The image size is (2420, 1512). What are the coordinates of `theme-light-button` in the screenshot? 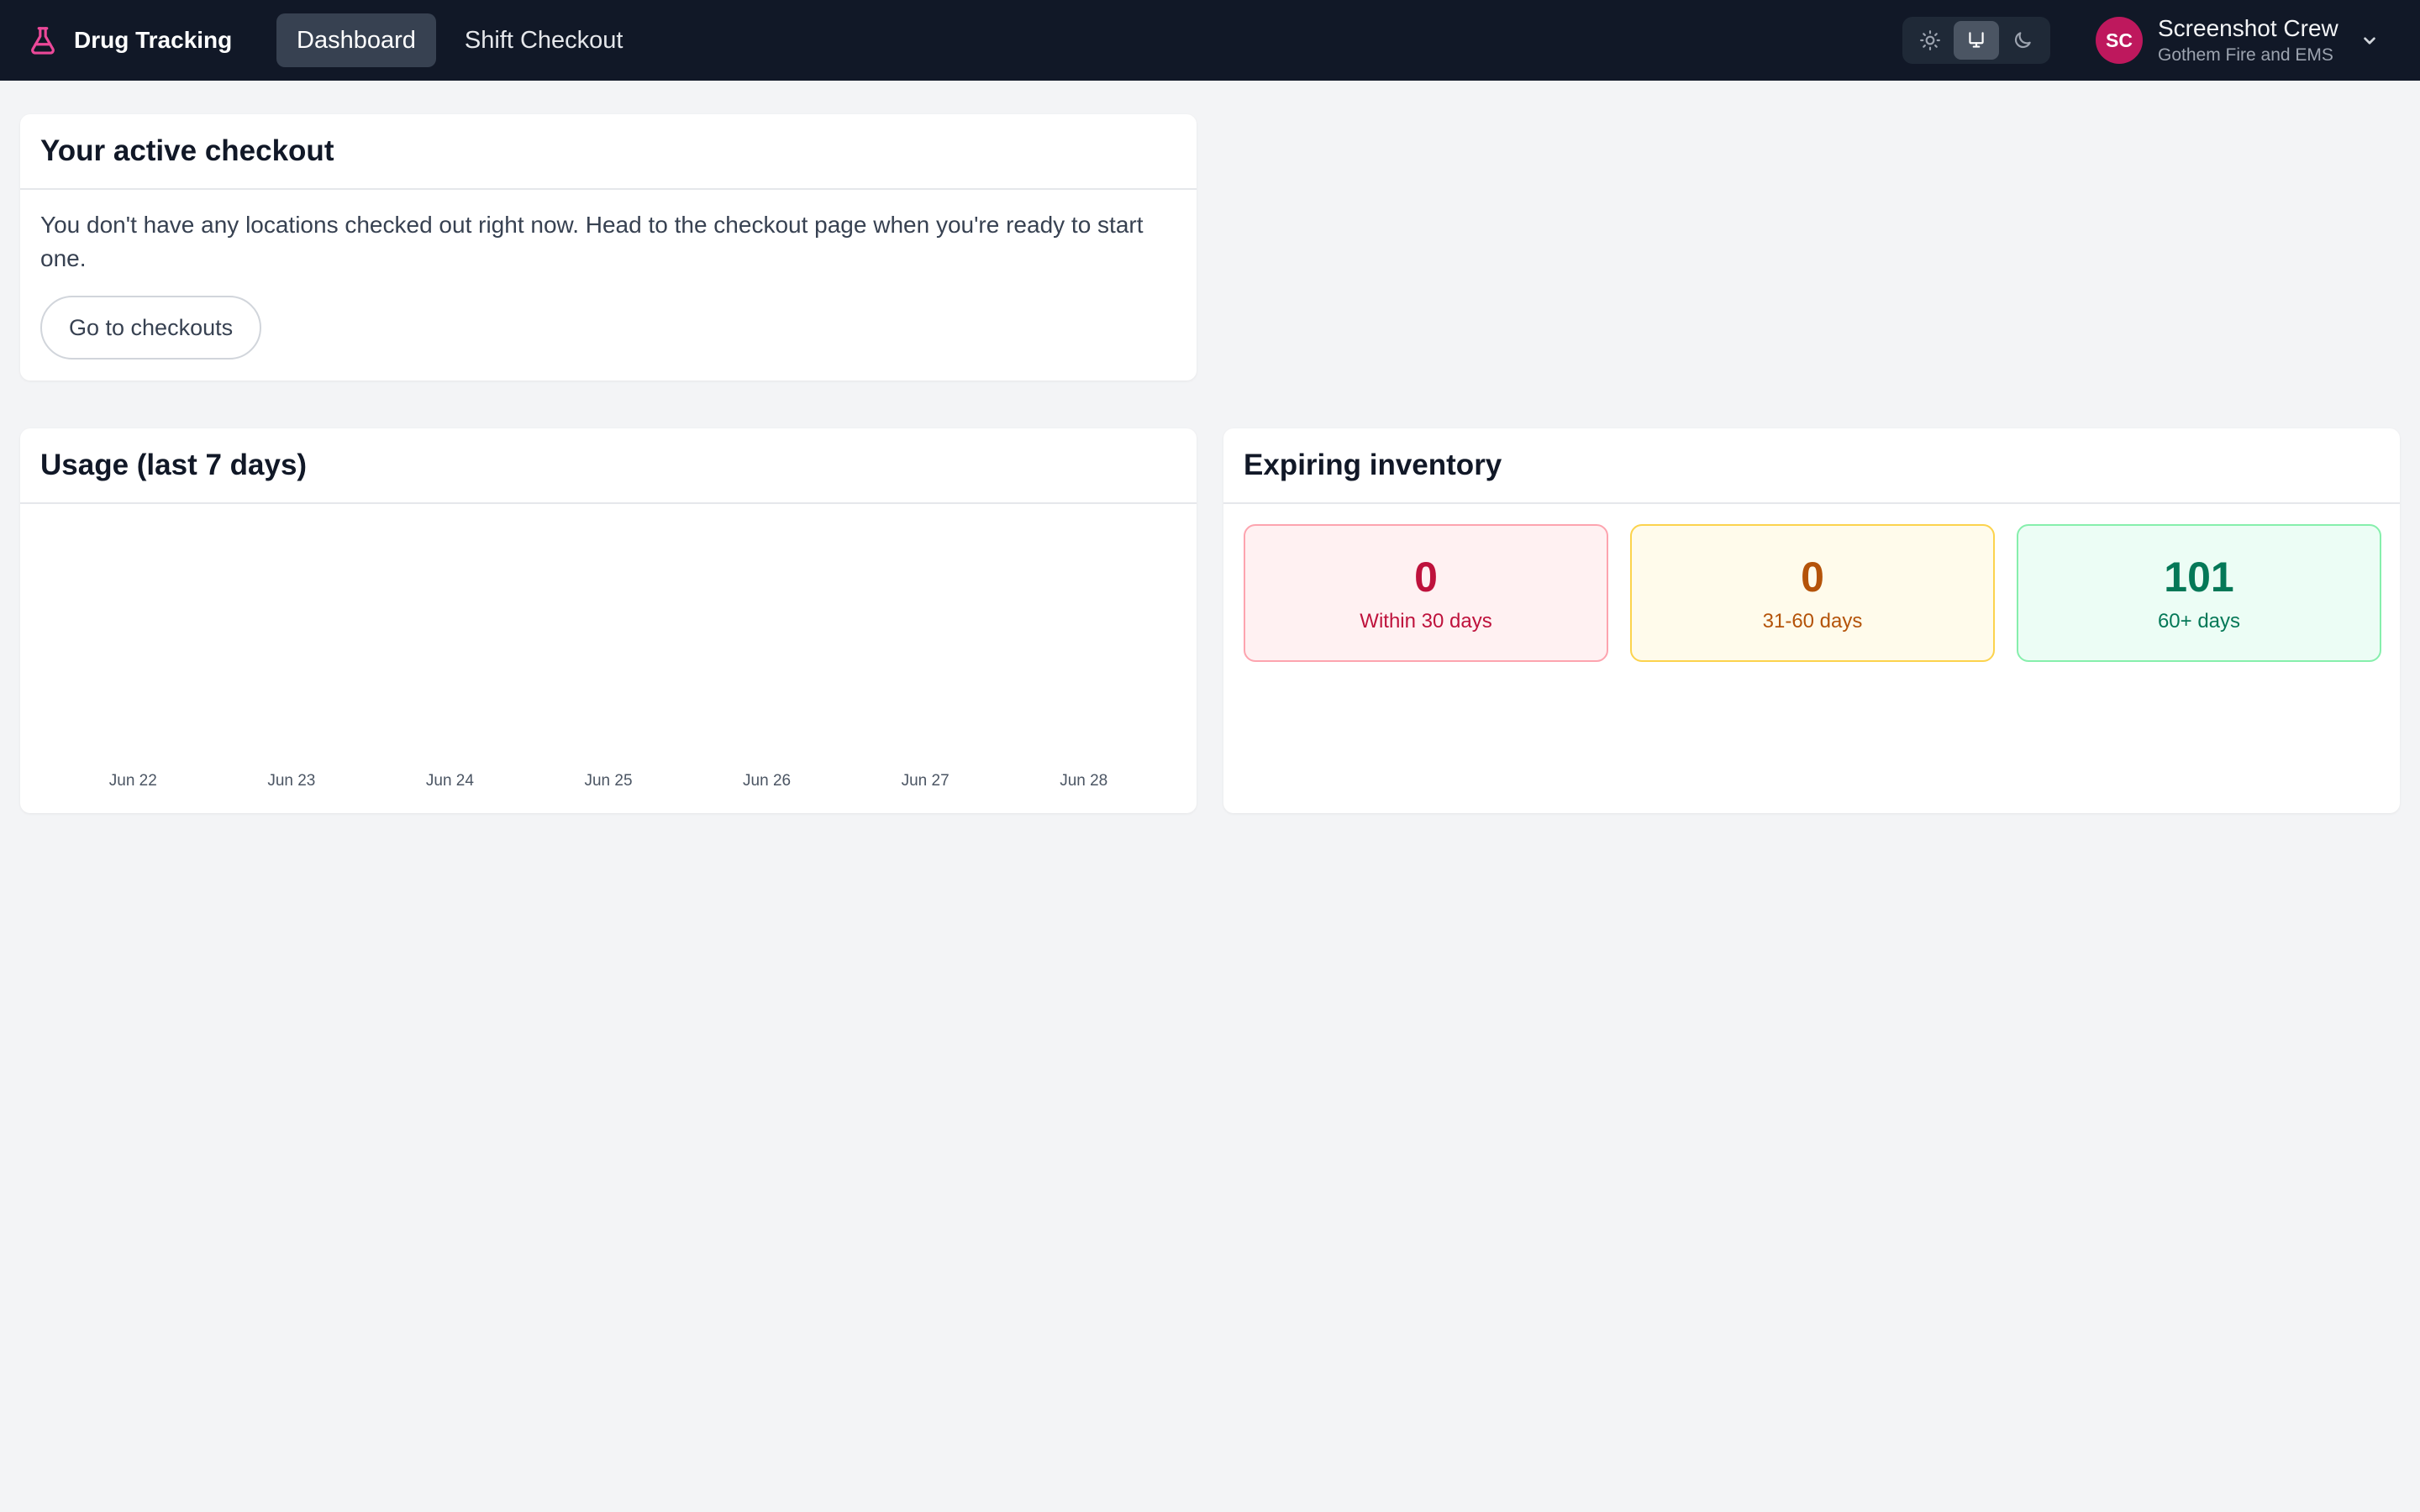 It's located at (1930, 40).